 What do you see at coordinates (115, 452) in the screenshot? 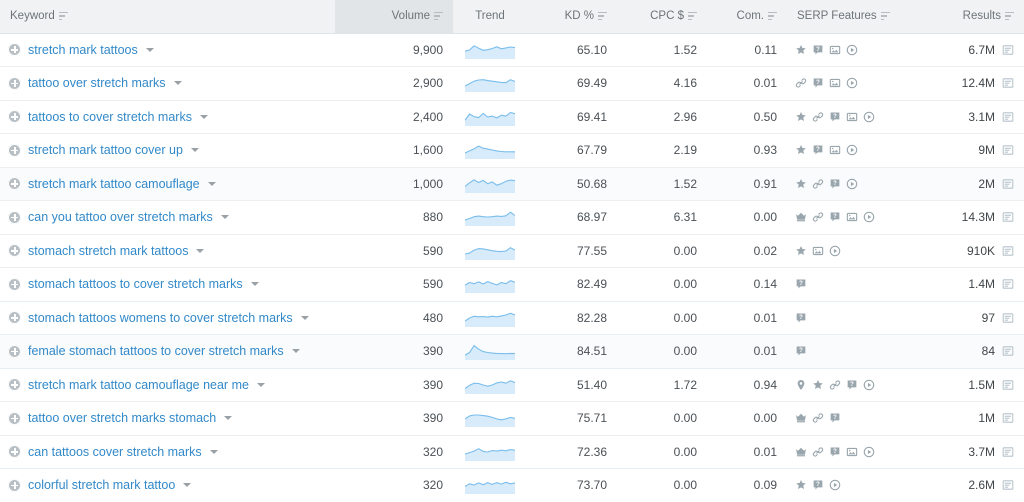
I see `keyword-link: can tattoos cover stretch marks` at bounding box center [115, 452].